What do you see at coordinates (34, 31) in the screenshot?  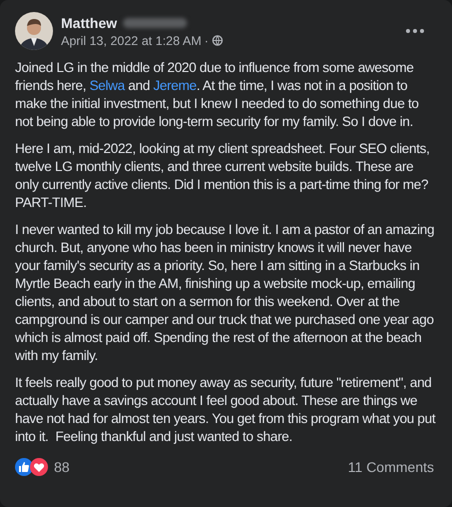 I see `avatar` at bounding box center [34, 31].